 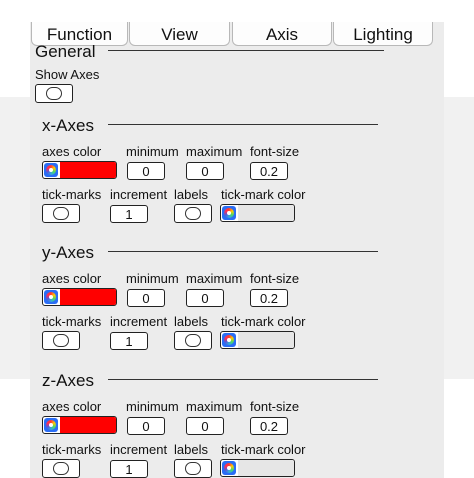 What do you see at coordinates (266, 340) in the screenshot?
I see `y-axes-tick-mark-color-fill` at bounding box center [266, 340].